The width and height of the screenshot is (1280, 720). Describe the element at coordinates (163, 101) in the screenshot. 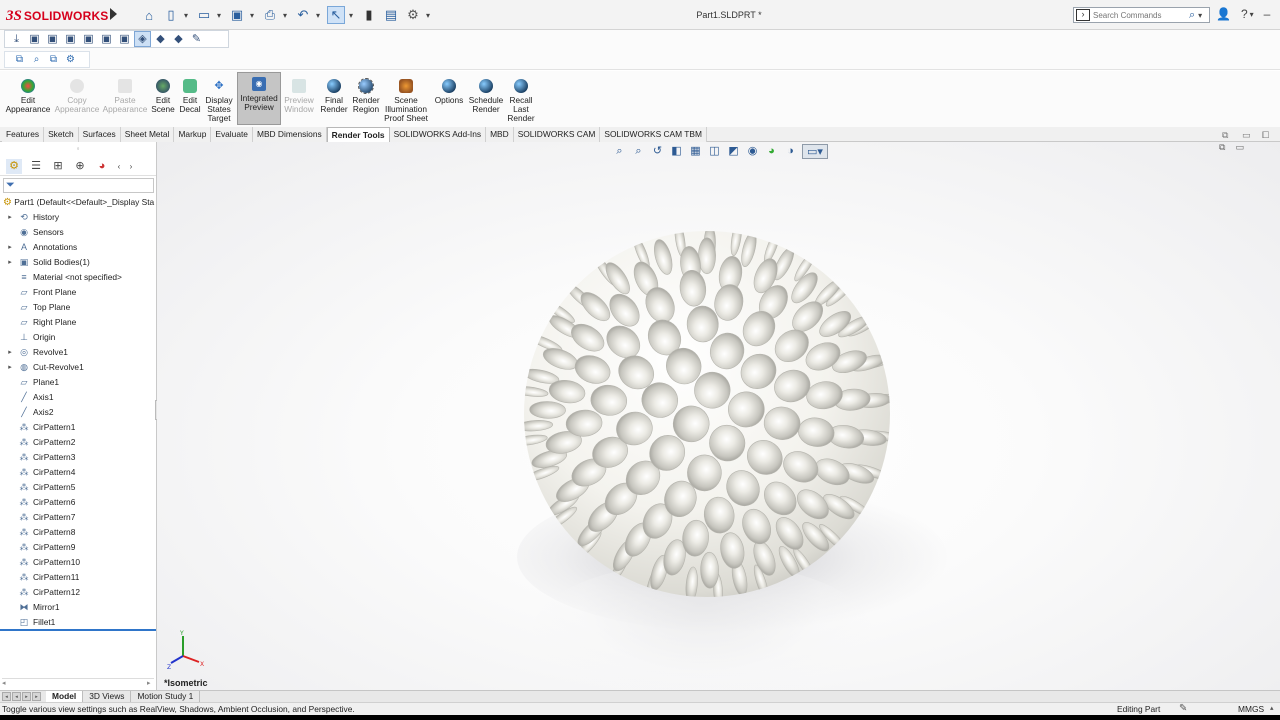

I see `edit-scene-button: Edit Scene` at that location.